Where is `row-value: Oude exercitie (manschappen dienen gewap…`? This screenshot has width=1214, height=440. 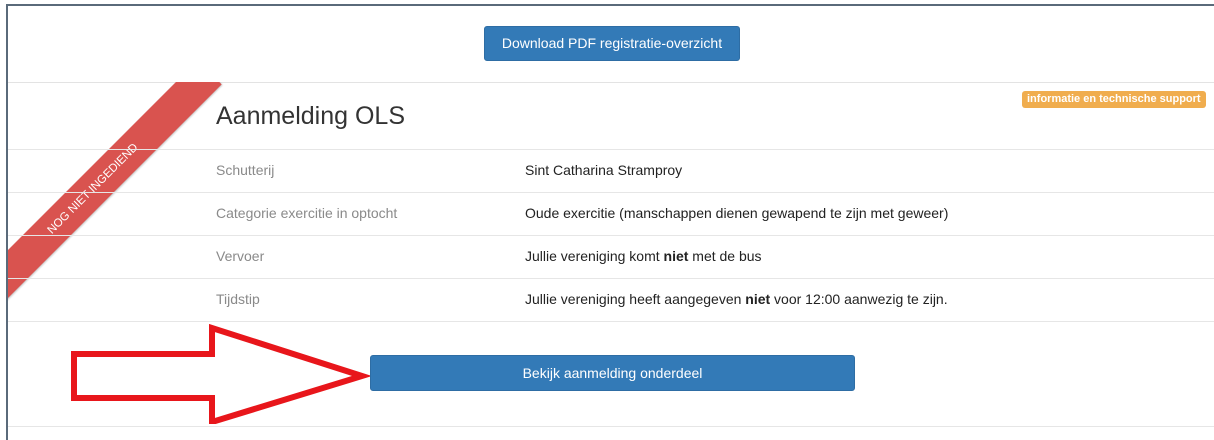 row-value: Oude exercitie (manschappen dienen gewap… is located at coordinates (737, 213).